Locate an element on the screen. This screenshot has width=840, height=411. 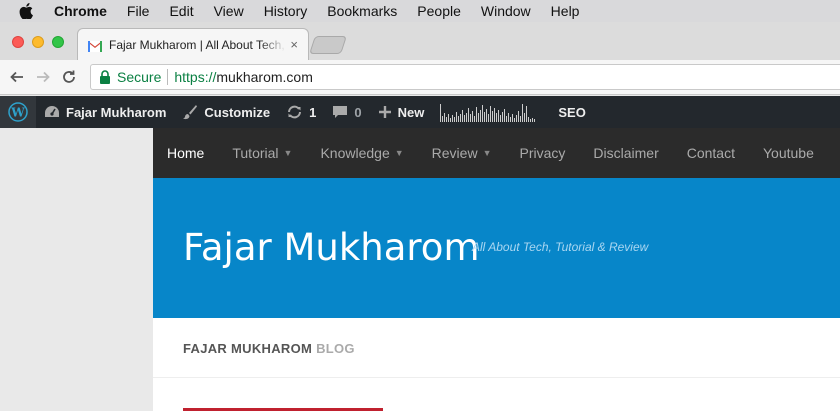
site-tagline: All About Tech, Tutorial & Review is located at coordinates (560, 247).